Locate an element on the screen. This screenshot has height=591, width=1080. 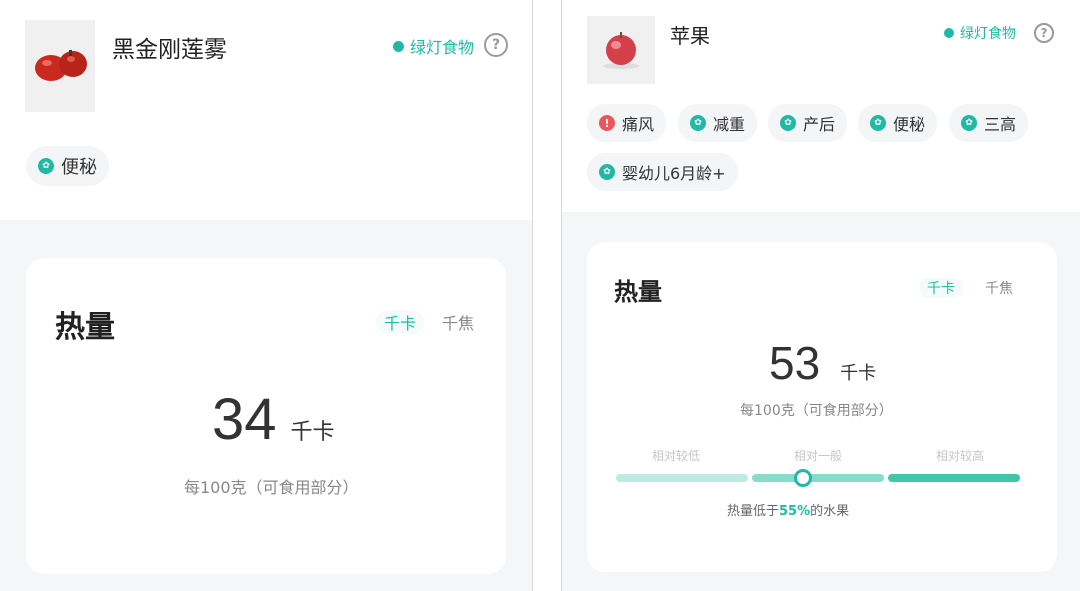
tag-chip-weight-loss: ✿ 减重 is located at coordinates (718, 123).